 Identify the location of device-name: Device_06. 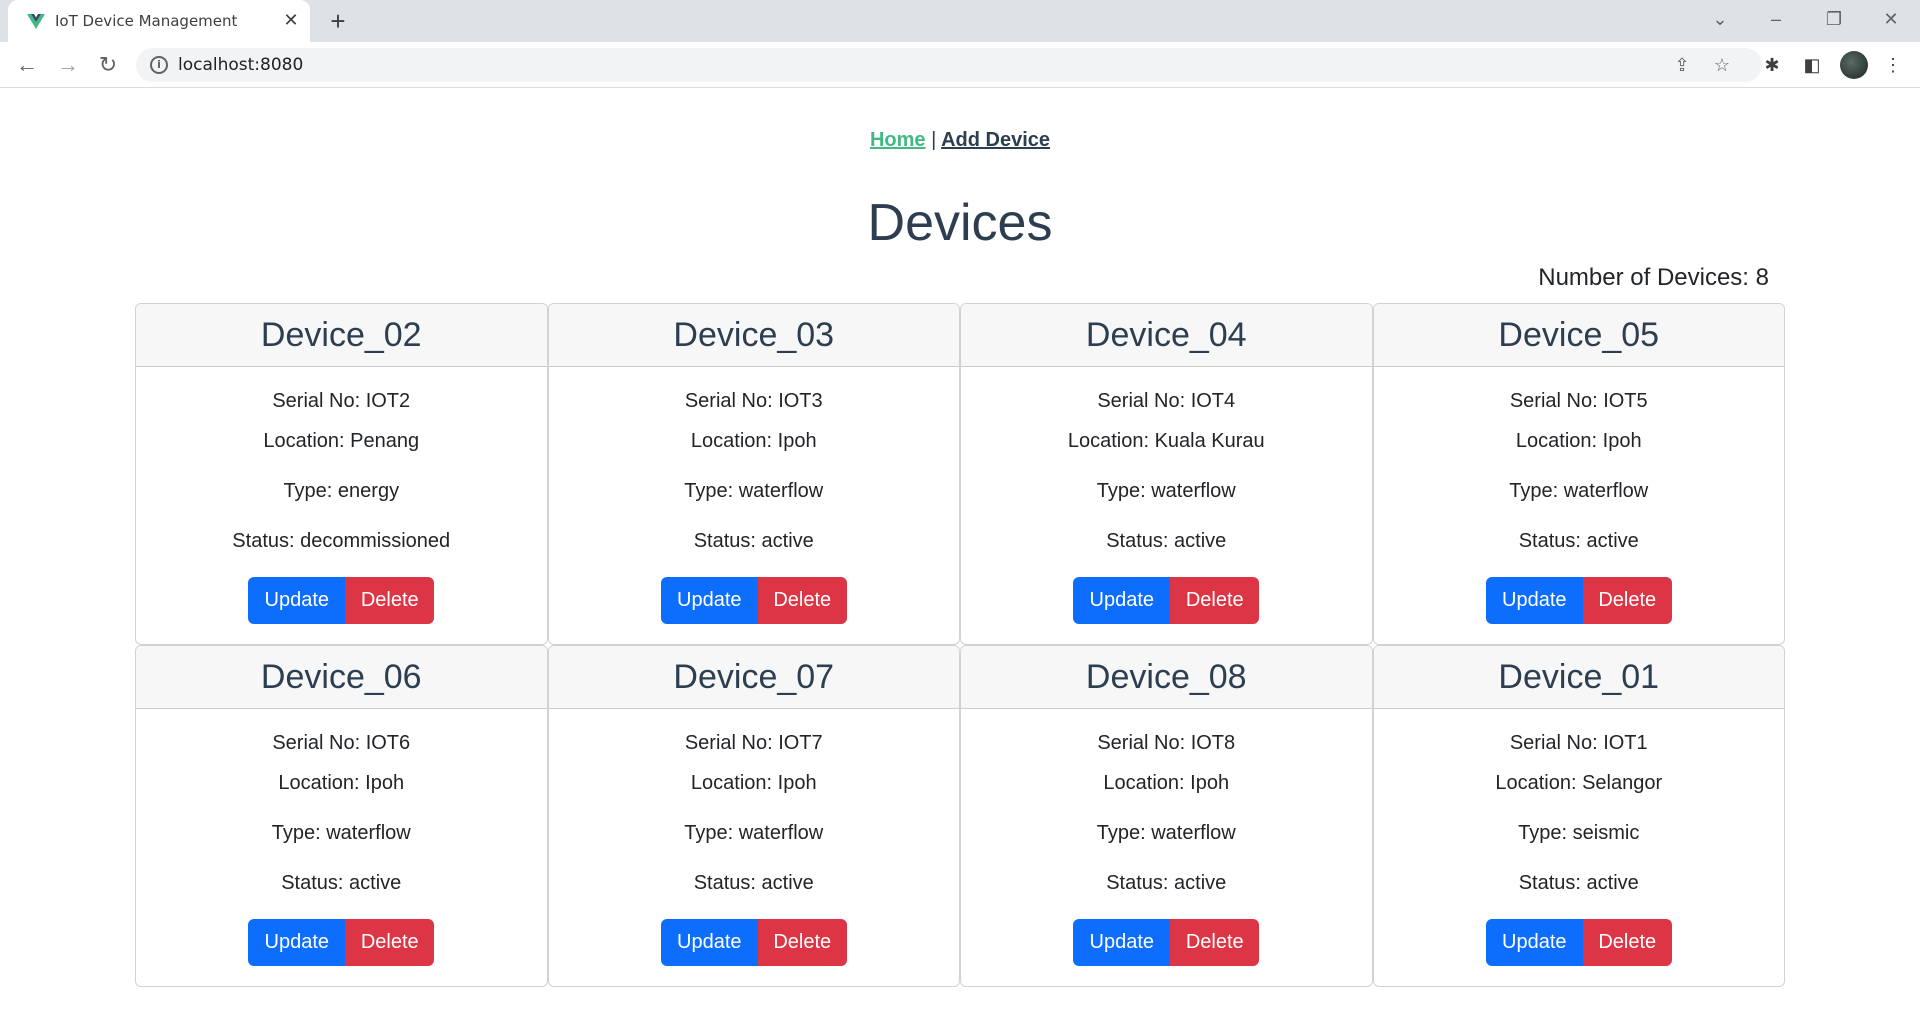
(341, 677).